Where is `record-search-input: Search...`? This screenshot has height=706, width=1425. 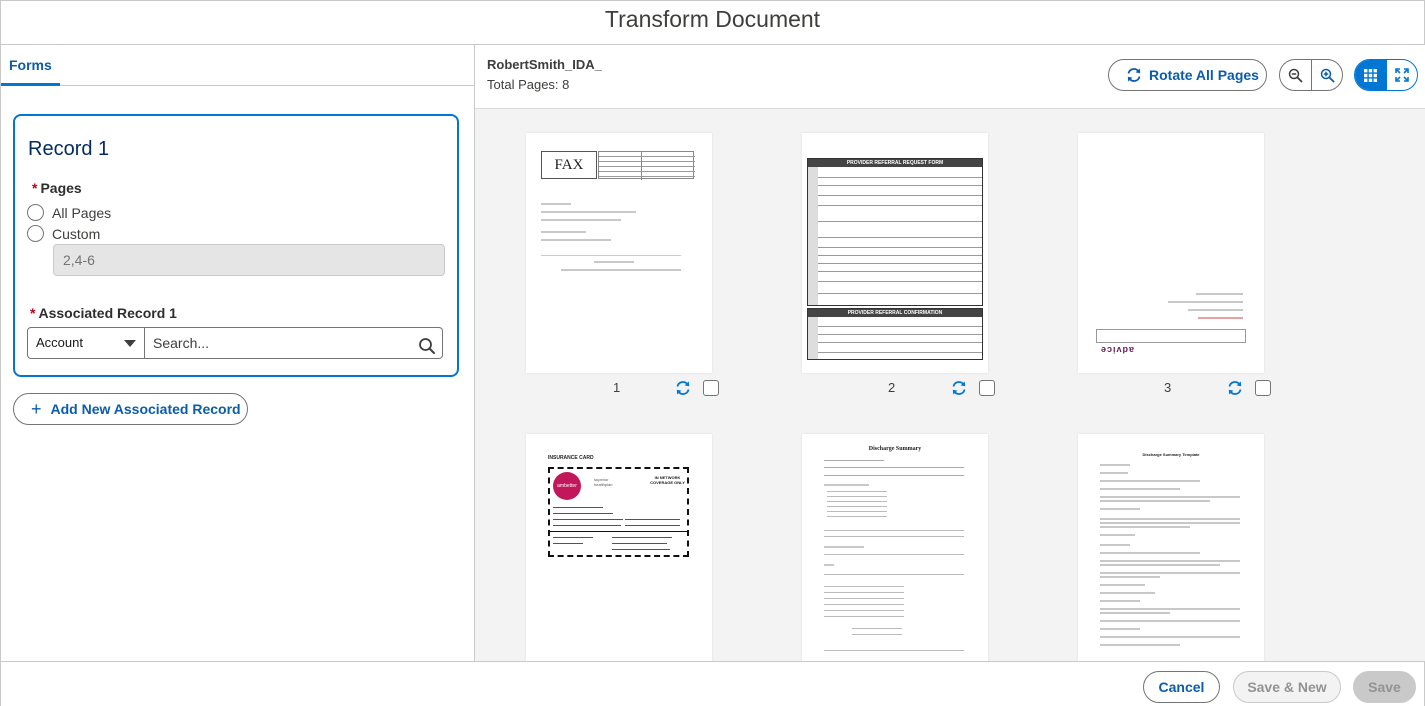 record-search-input: Search... is located at coordinates (294, 343).